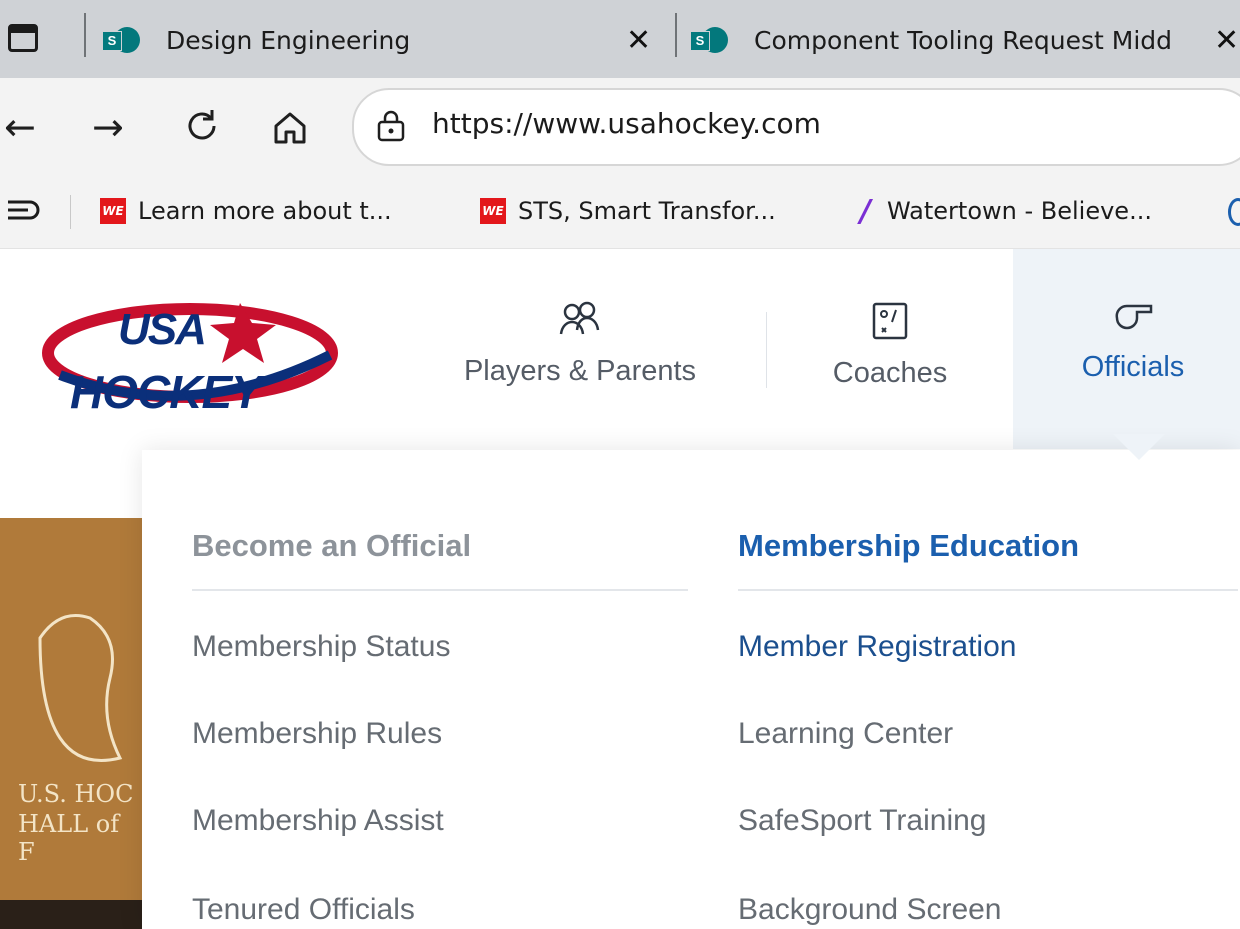  I want to click on photo-text-line1: U.S. HOC, so click(76, 794).